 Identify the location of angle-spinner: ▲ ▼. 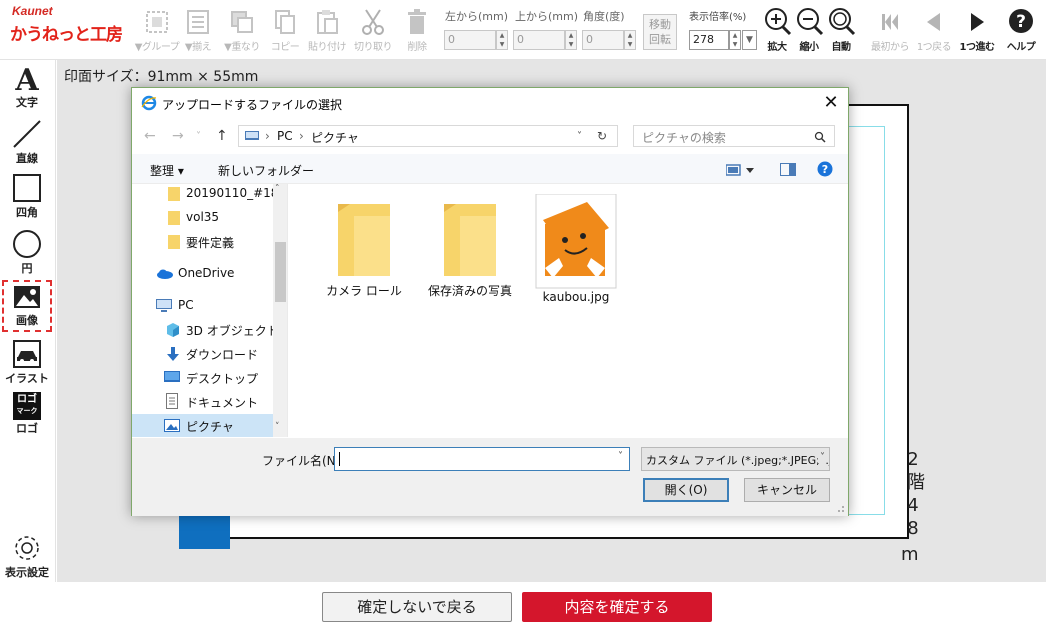
(630, 40).